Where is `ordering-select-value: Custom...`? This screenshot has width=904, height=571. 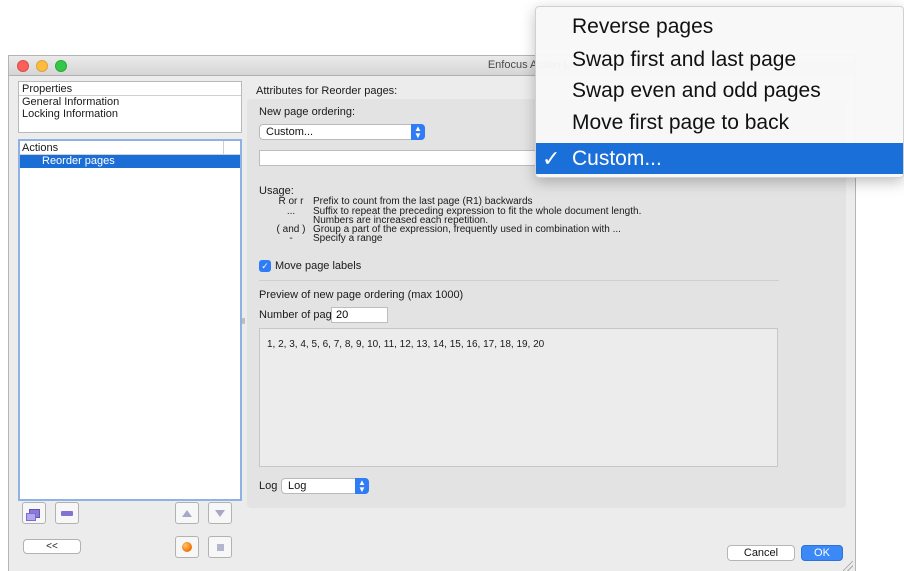
ordering-select-value: Custom... is located at coordinates (290, 132).